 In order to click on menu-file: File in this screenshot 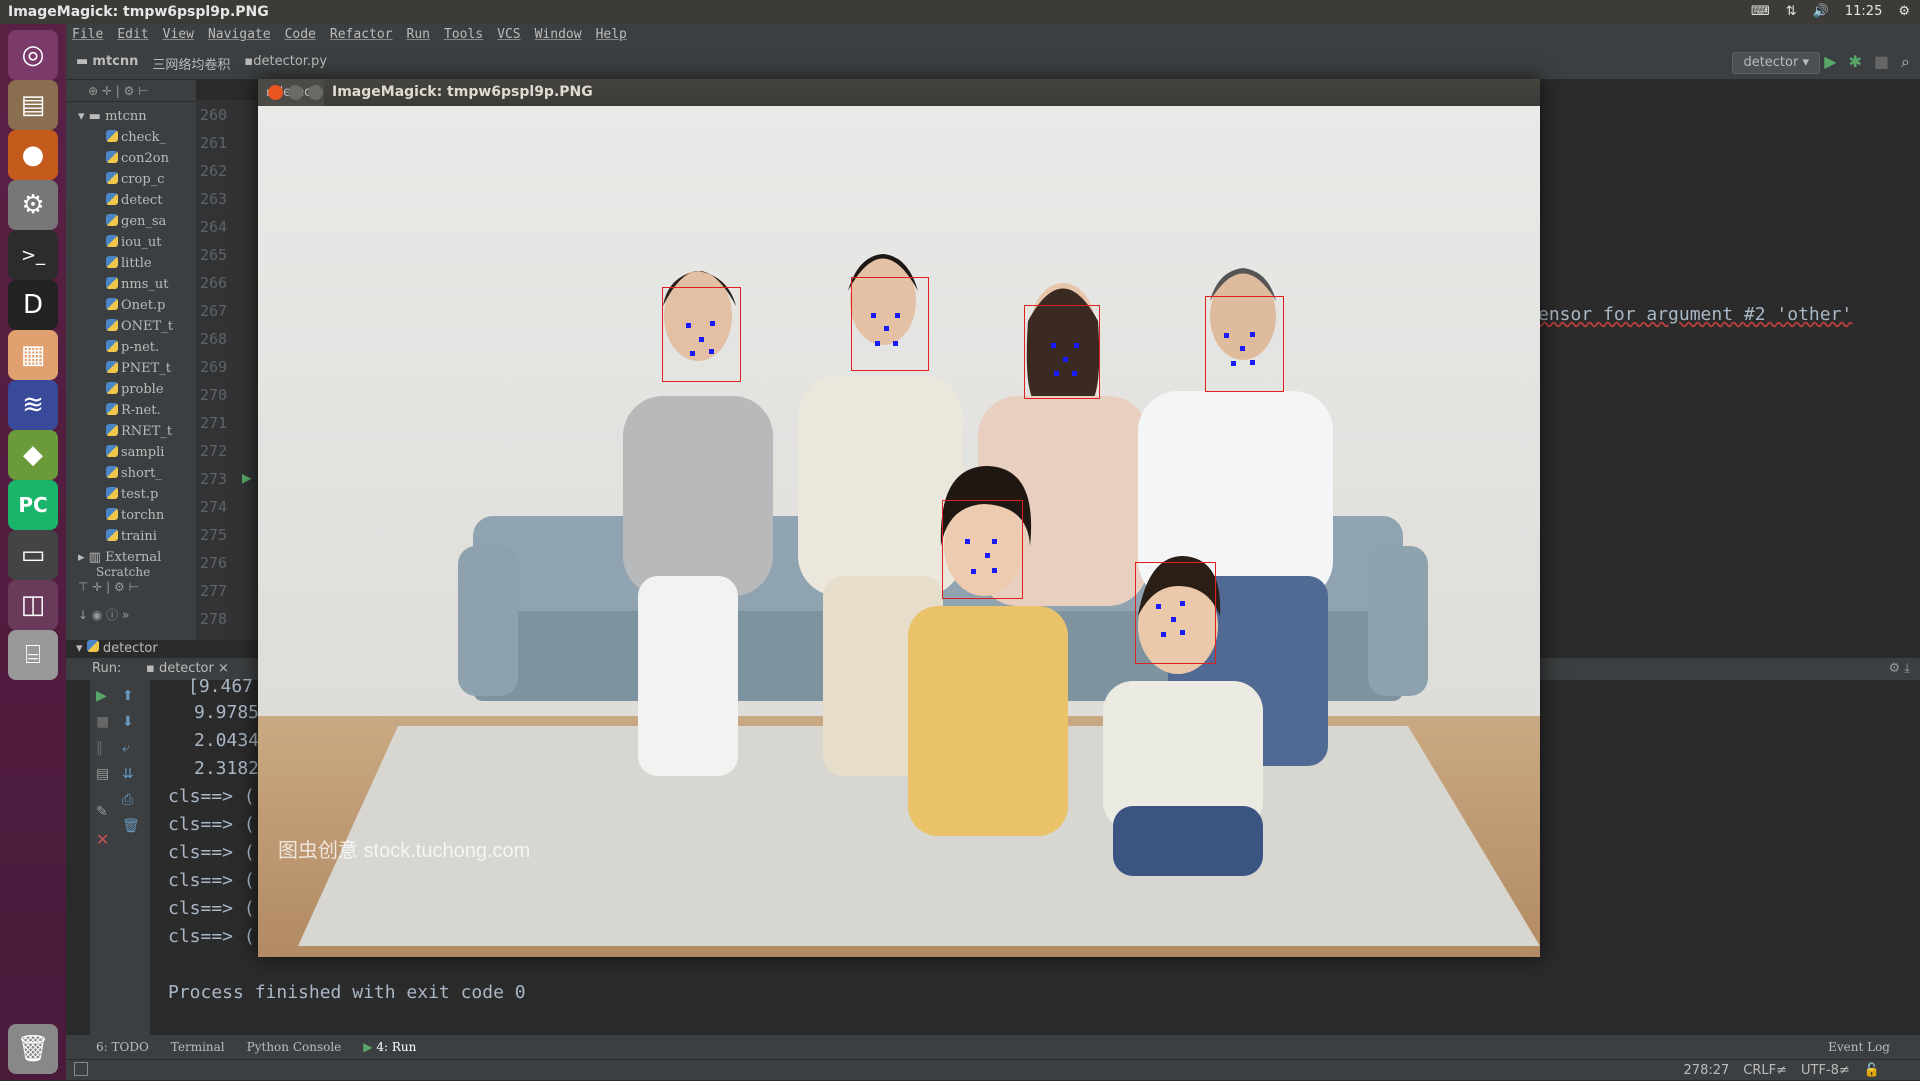, I will do `click(87, 35)`.